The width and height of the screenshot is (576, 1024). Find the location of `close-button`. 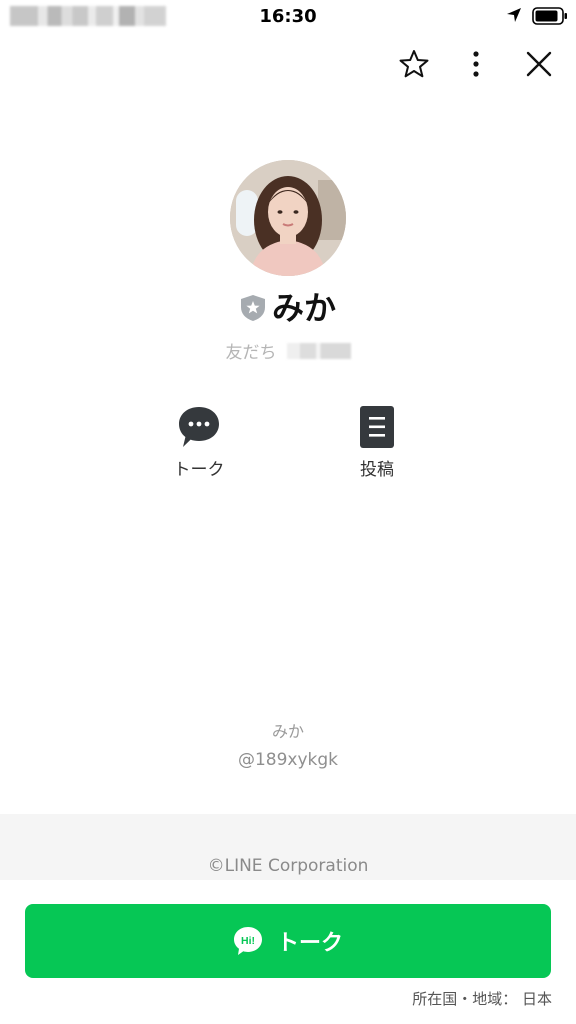

close-button is located at coordinates (539, 64).